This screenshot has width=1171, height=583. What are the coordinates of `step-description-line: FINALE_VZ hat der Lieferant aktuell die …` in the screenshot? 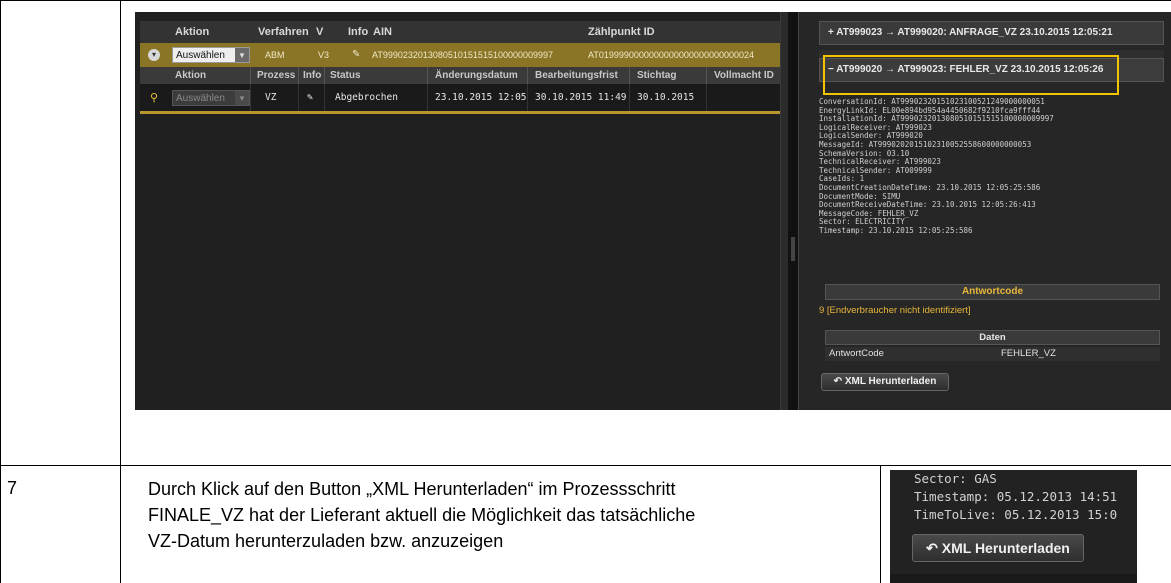 It's located at (422, 515).